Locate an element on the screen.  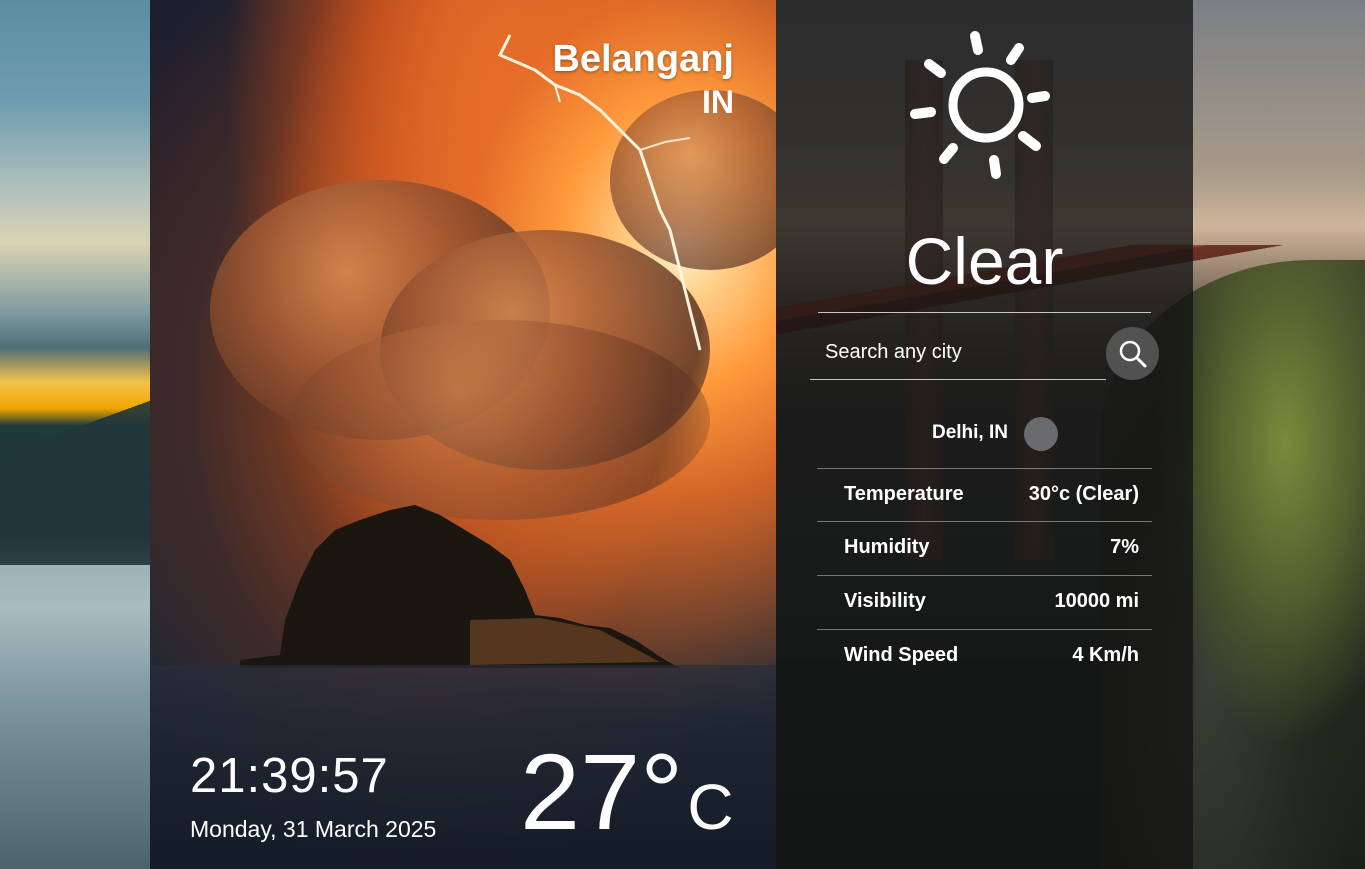
detail-row-temperature: Temperature 30°c (Clear) is located at coordinates (1005, 494).